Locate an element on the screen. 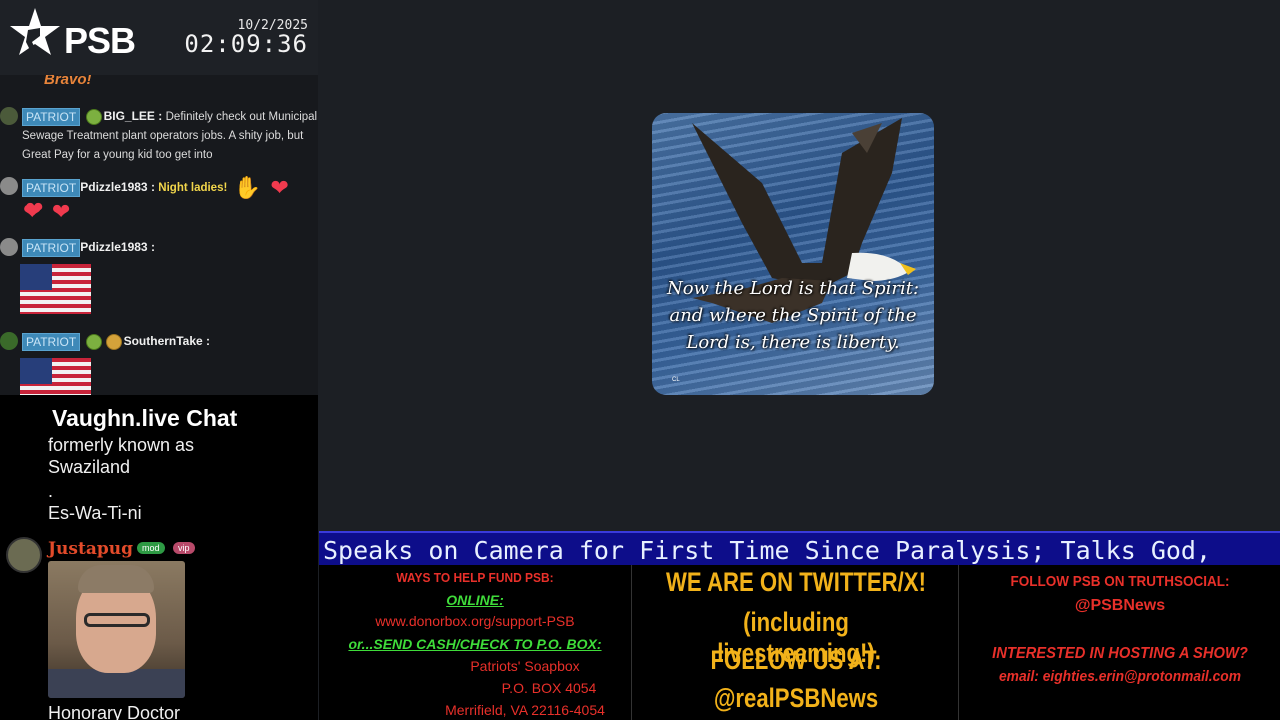 The image size is (1280, 720). praying-hands-emoji-icon: ✋ is located at coordinates (247, 187).